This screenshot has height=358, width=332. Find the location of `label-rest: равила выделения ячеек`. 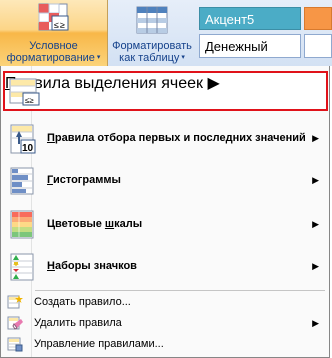

label-rest: равила выделения ячеек is located at coordinates (110, 83).